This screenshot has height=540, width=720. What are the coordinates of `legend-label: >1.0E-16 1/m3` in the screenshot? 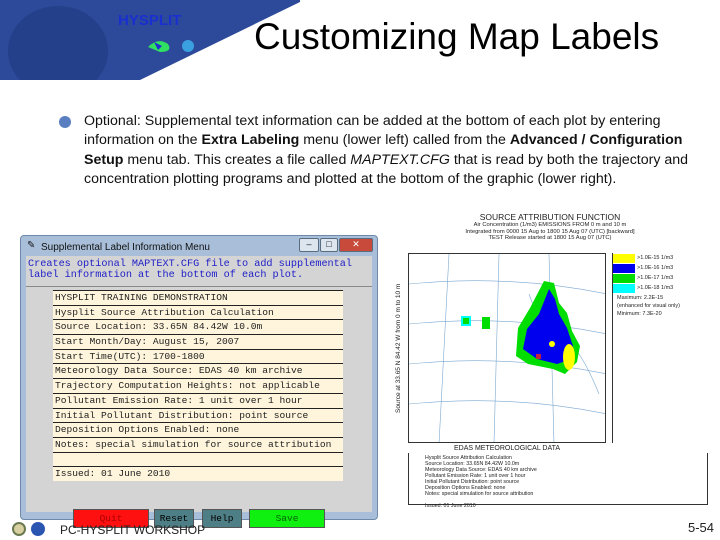 It's located at (655, 268).